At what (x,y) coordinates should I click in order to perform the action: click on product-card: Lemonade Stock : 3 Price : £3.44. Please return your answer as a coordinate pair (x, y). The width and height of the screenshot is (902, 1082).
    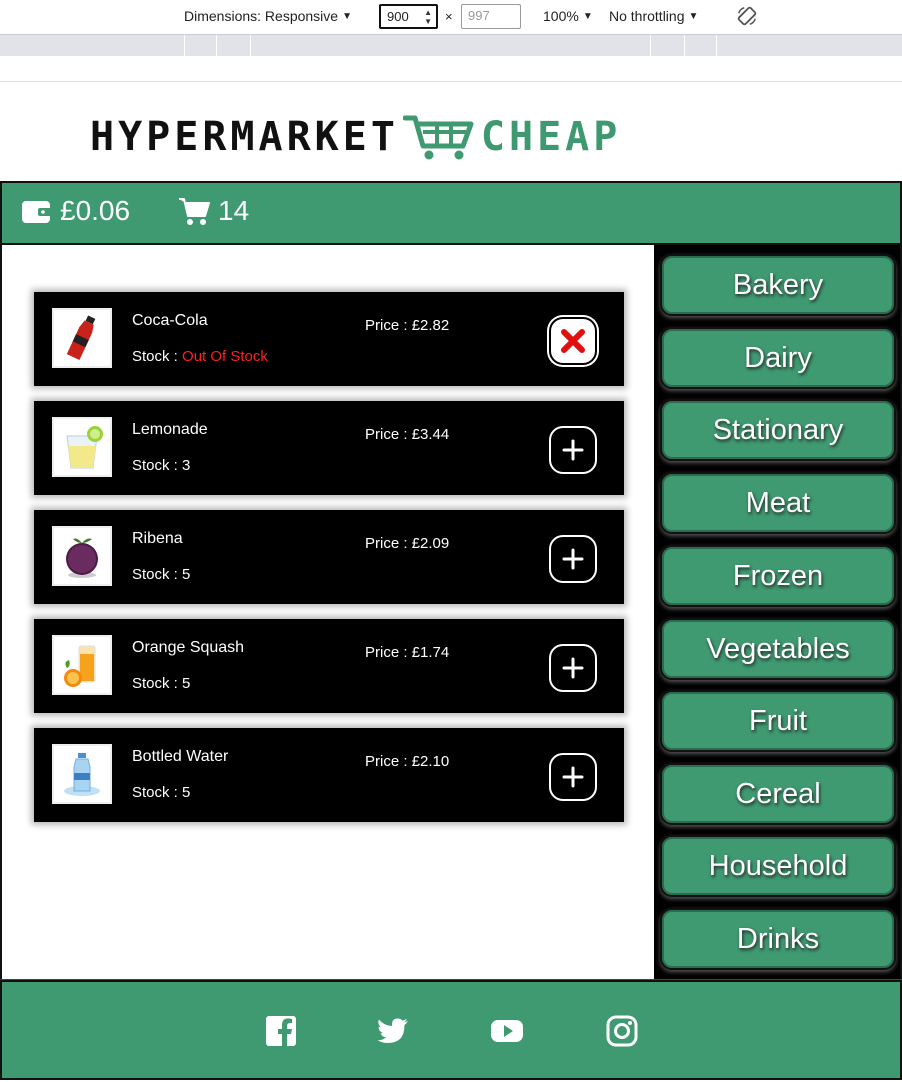
    Looking at the image, I should click on (329, 448).